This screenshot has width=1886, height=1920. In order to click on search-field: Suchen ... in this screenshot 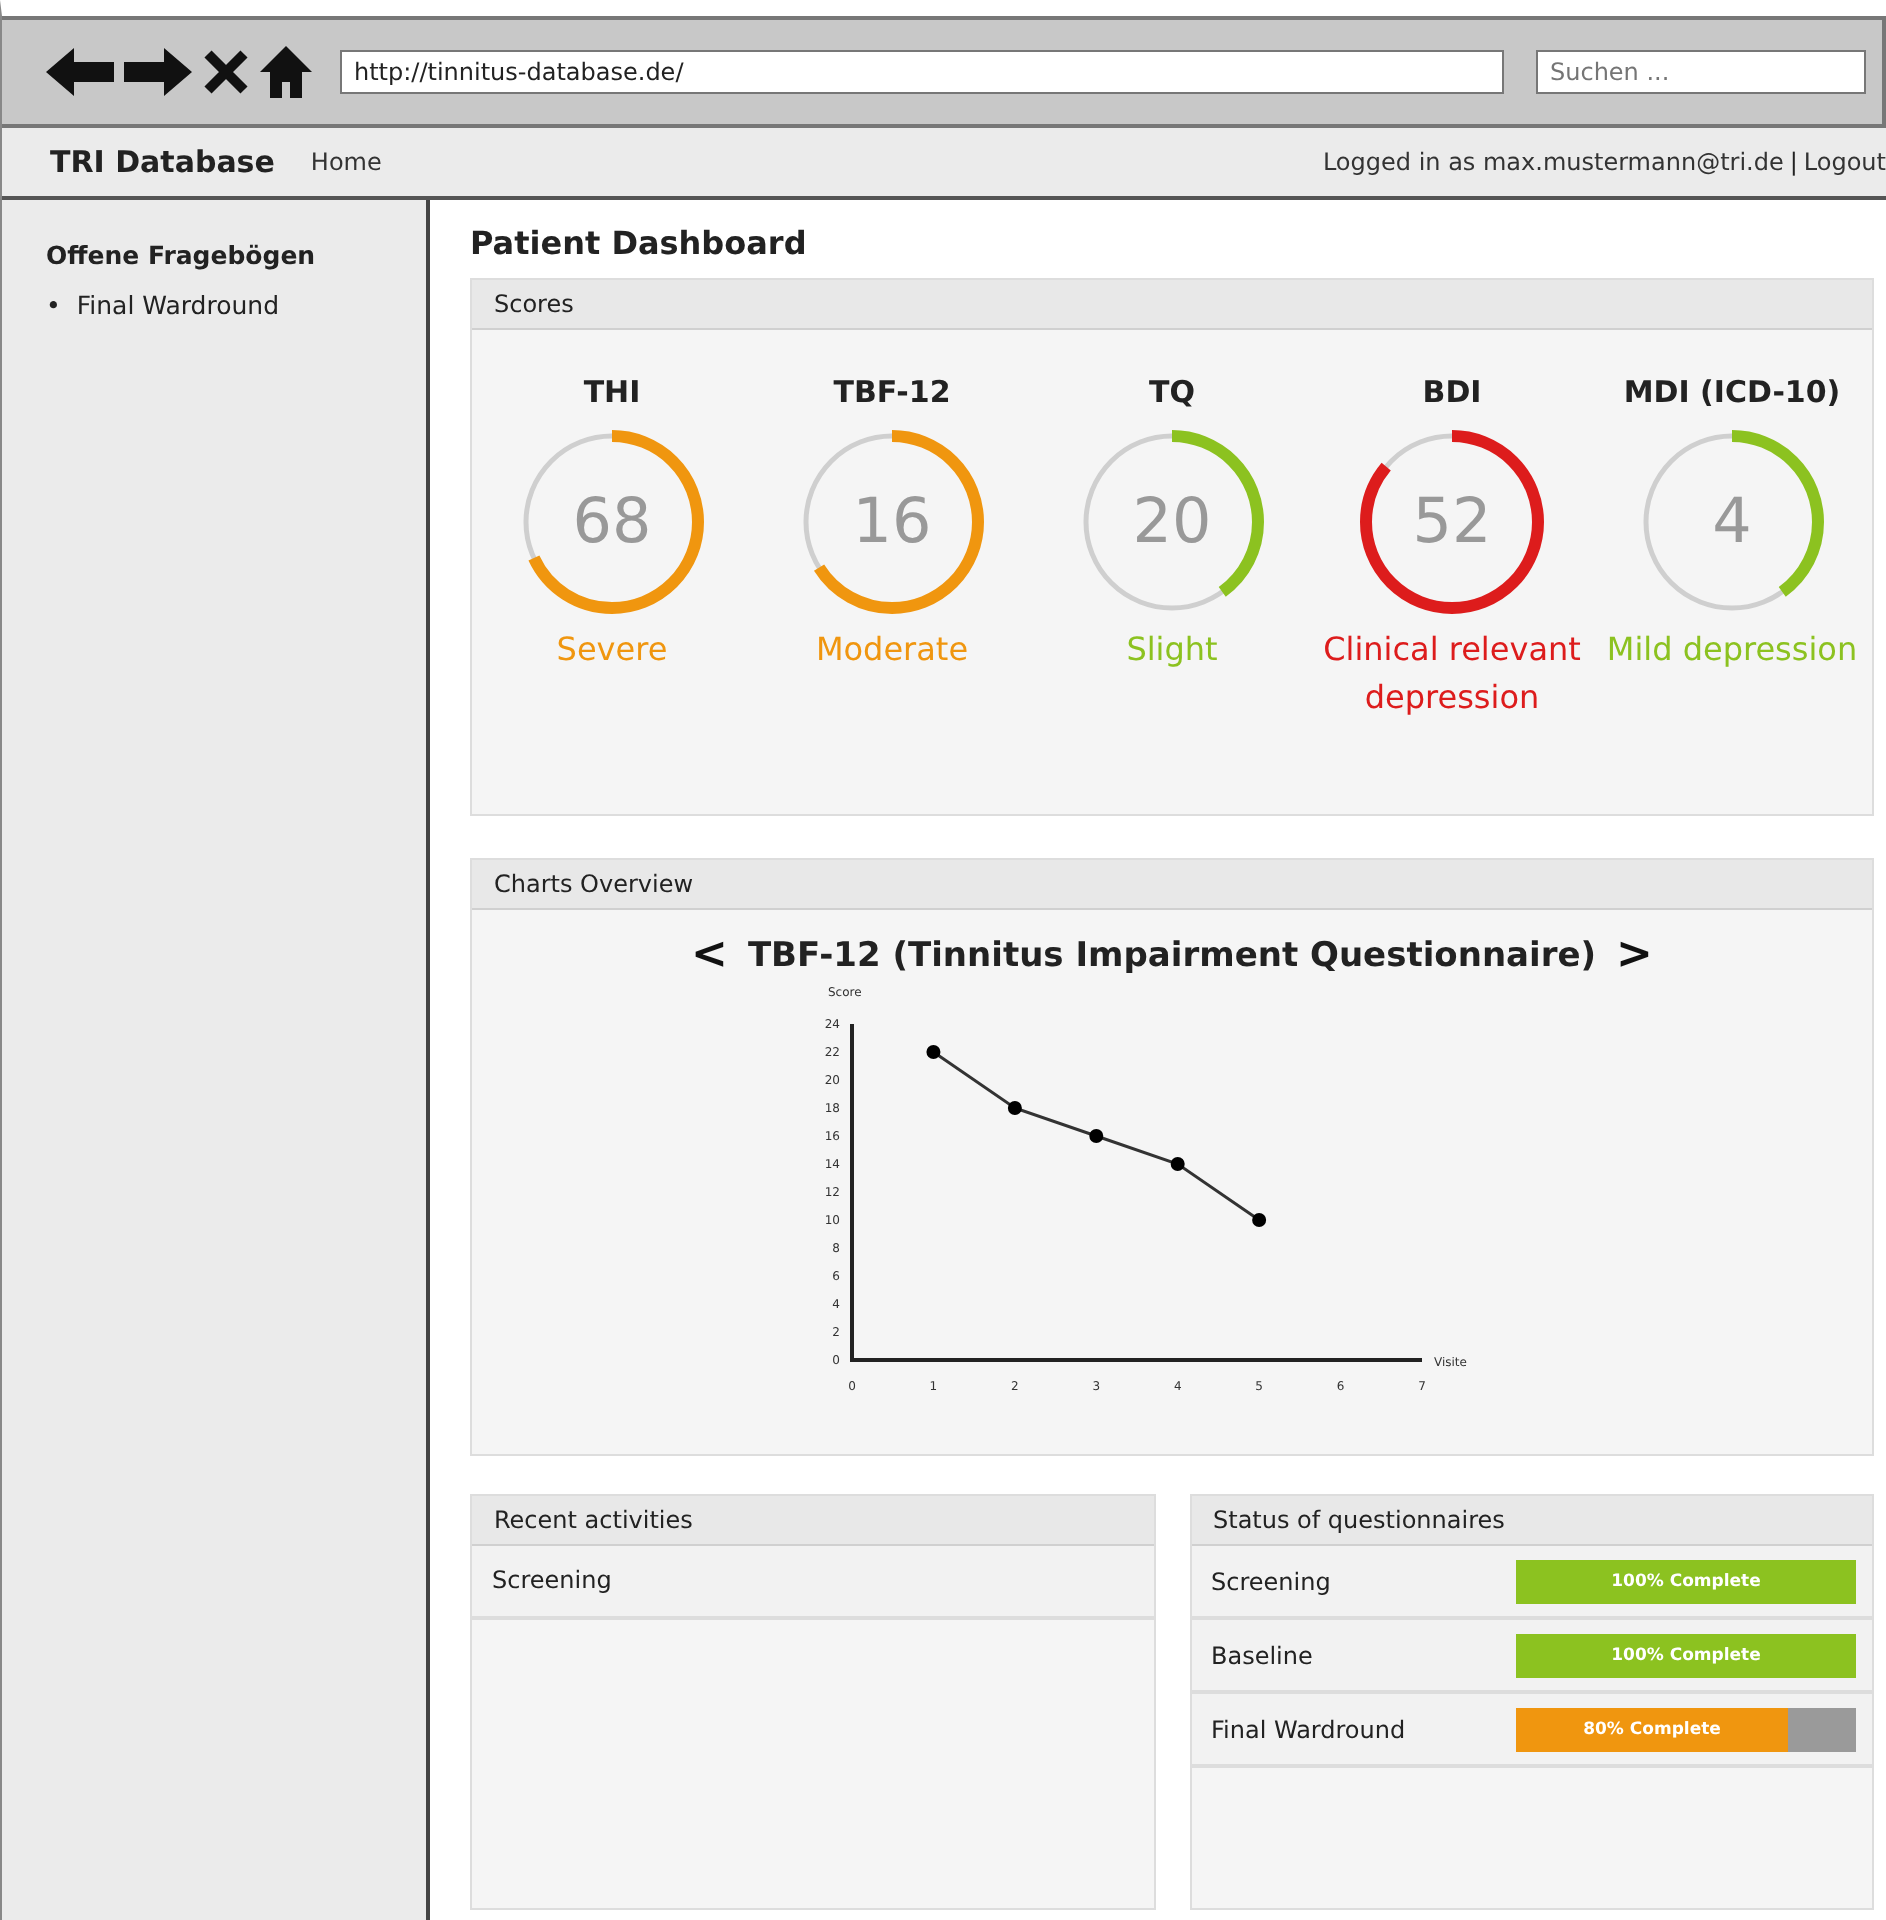, I will do `click(1701, 72)`.